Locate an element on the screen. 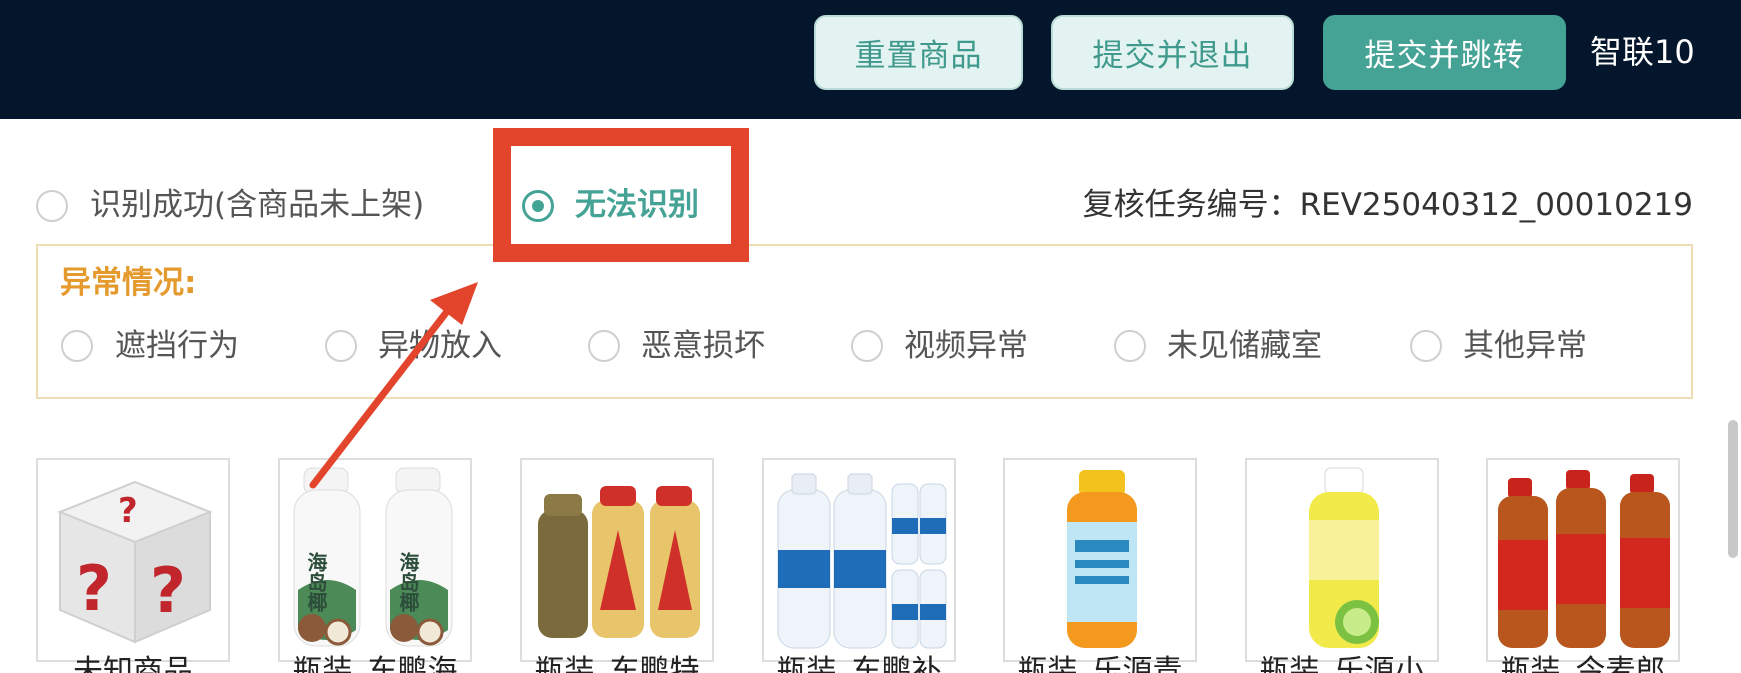 The height and width of the screenshot is (673, 1741). exception-label-occlusion: 遮挡行为 is located at coordinates (177, 346).